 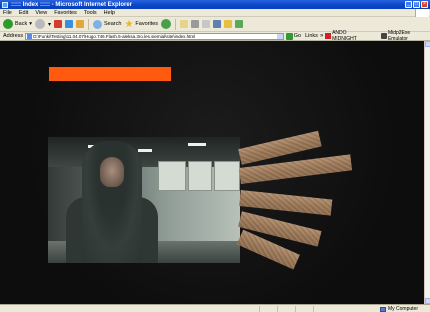 I want to click on go-label: Go, so click(x=297, y=36).